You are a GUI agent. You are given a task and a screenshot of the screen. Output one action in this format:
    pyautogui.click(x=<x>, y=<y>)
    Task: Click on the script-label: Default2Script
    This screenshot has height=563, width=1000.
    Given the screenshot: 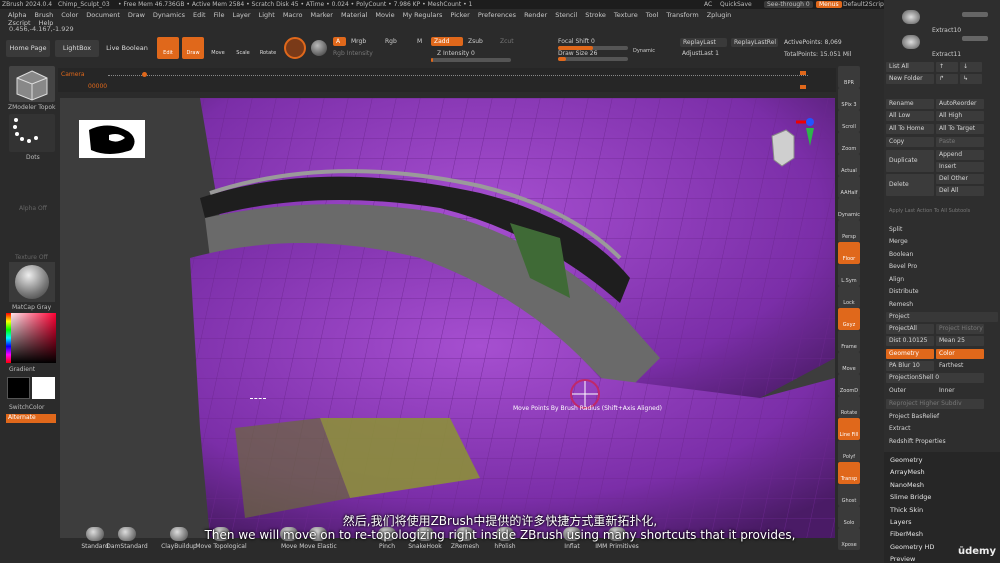 What is the action you would take?
    pyautogui.click(x=864, y=4)
    